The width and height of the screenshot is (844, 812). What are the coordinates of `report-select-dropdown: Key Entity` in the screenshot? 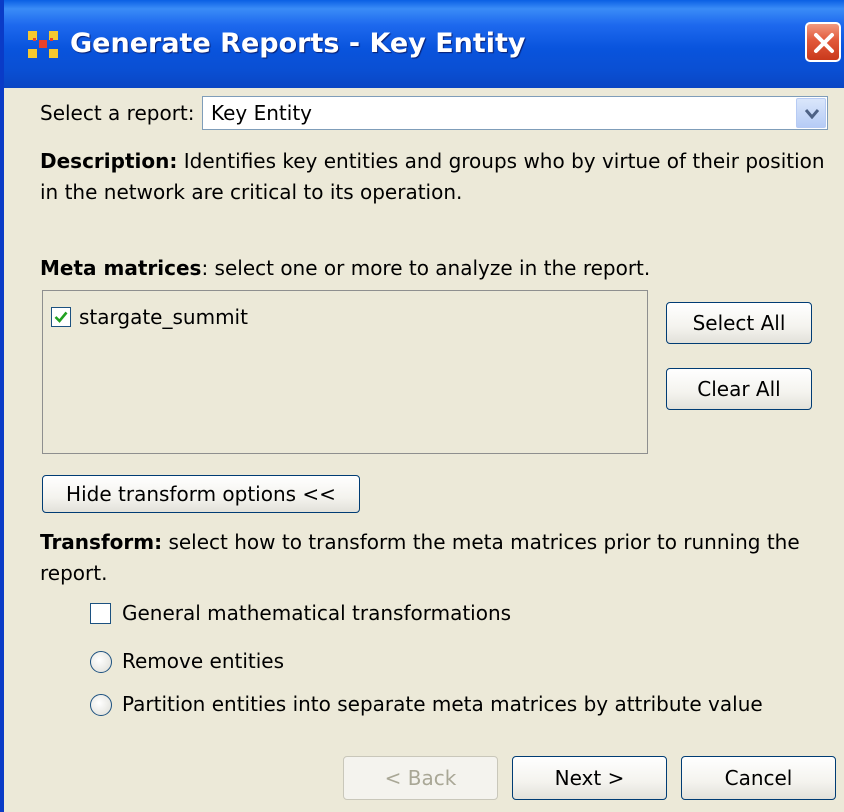 It's located at (515, 113).